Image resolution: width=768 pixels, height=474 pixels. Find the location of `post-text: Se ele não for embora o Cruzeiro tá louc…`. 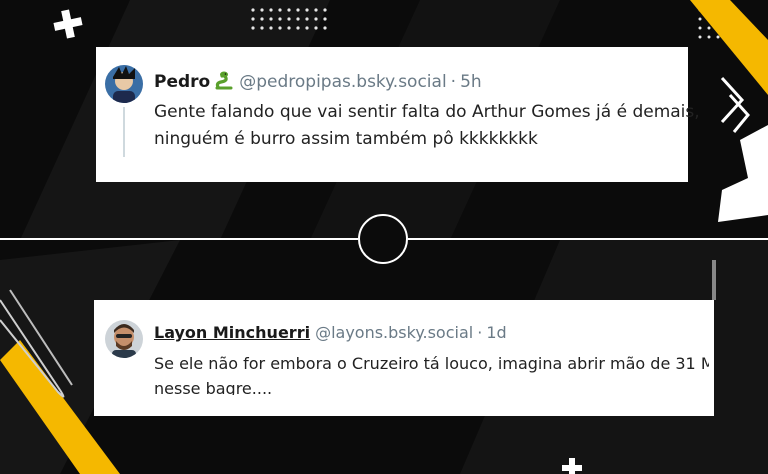

post-text: Se ele não for embora o Cruzeiro tá louc… is located at coordinates (431, 373).